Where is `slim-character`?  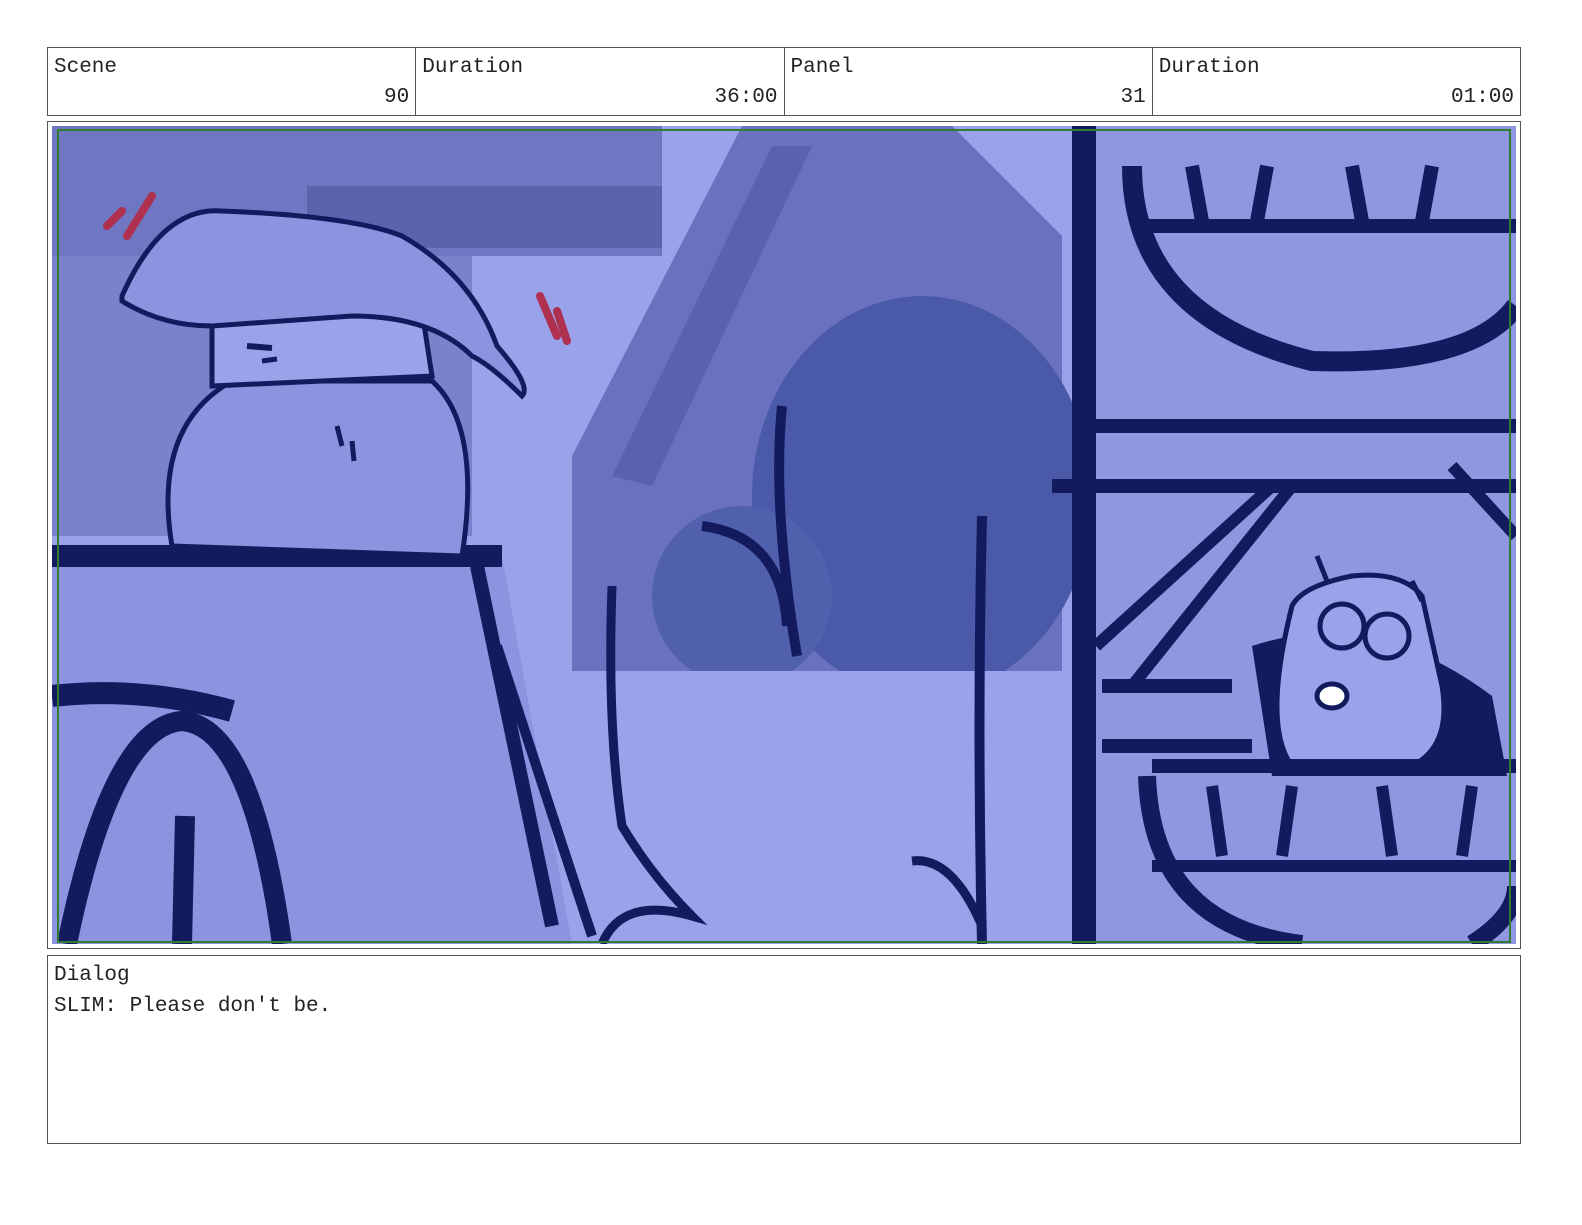
slim-character is located at coordinates (1360, 670).